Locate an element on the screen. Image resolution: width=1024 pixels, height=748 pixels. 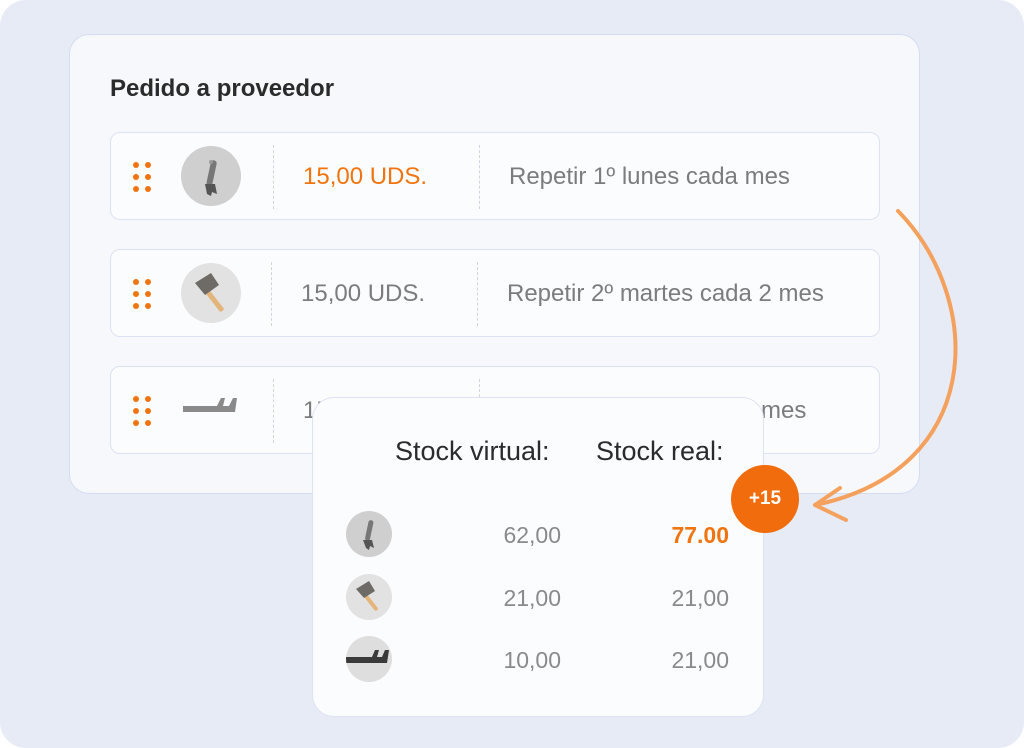
stock-virtual-value: 62,00 is located at coordinates (532, 535).